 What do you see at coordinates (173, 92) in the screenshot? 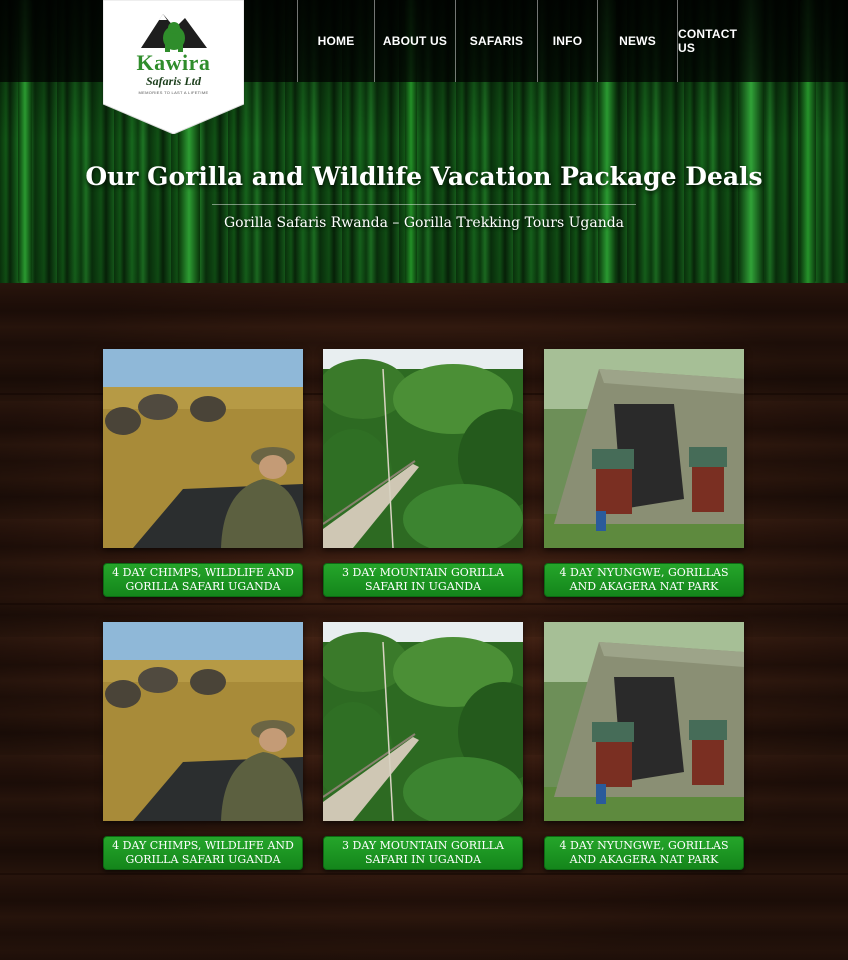
I see `logo-tagline: MEMORIES TO LAST A LIFETIME` at bounding box center [173, 92].